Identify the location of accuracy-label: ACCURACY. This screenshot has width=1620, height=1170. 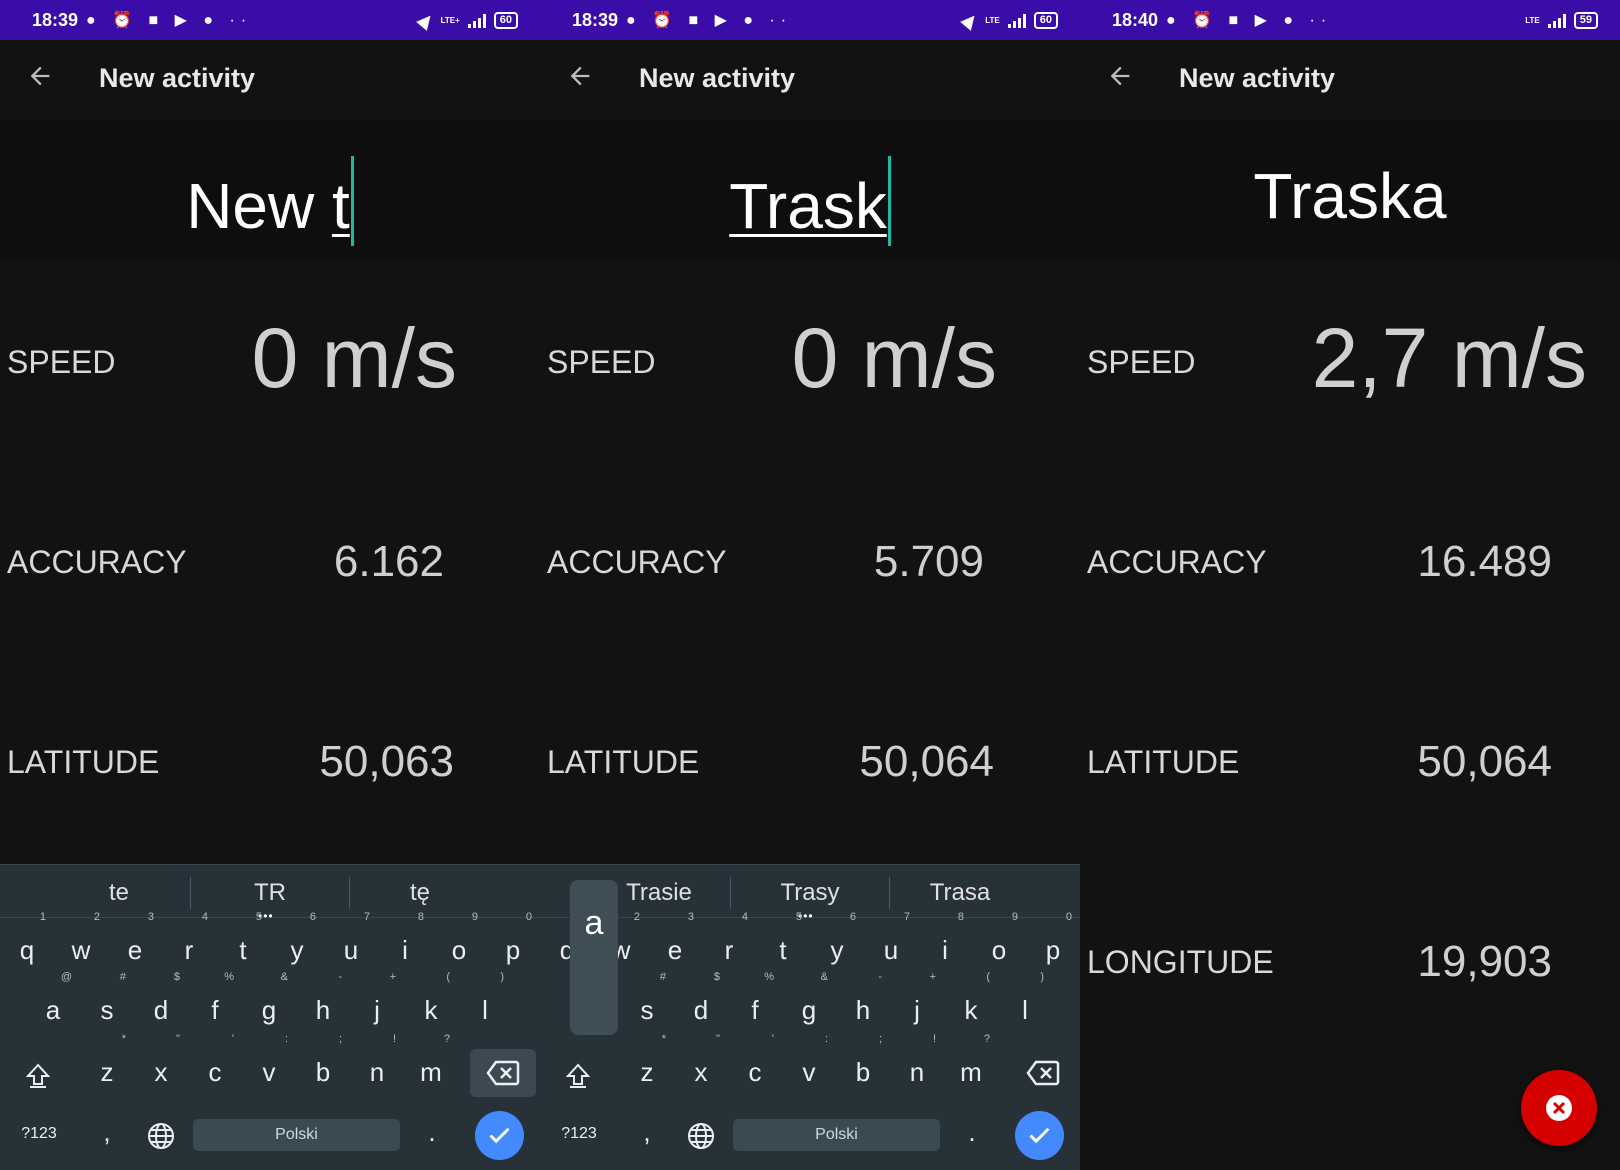
(1177, 562).